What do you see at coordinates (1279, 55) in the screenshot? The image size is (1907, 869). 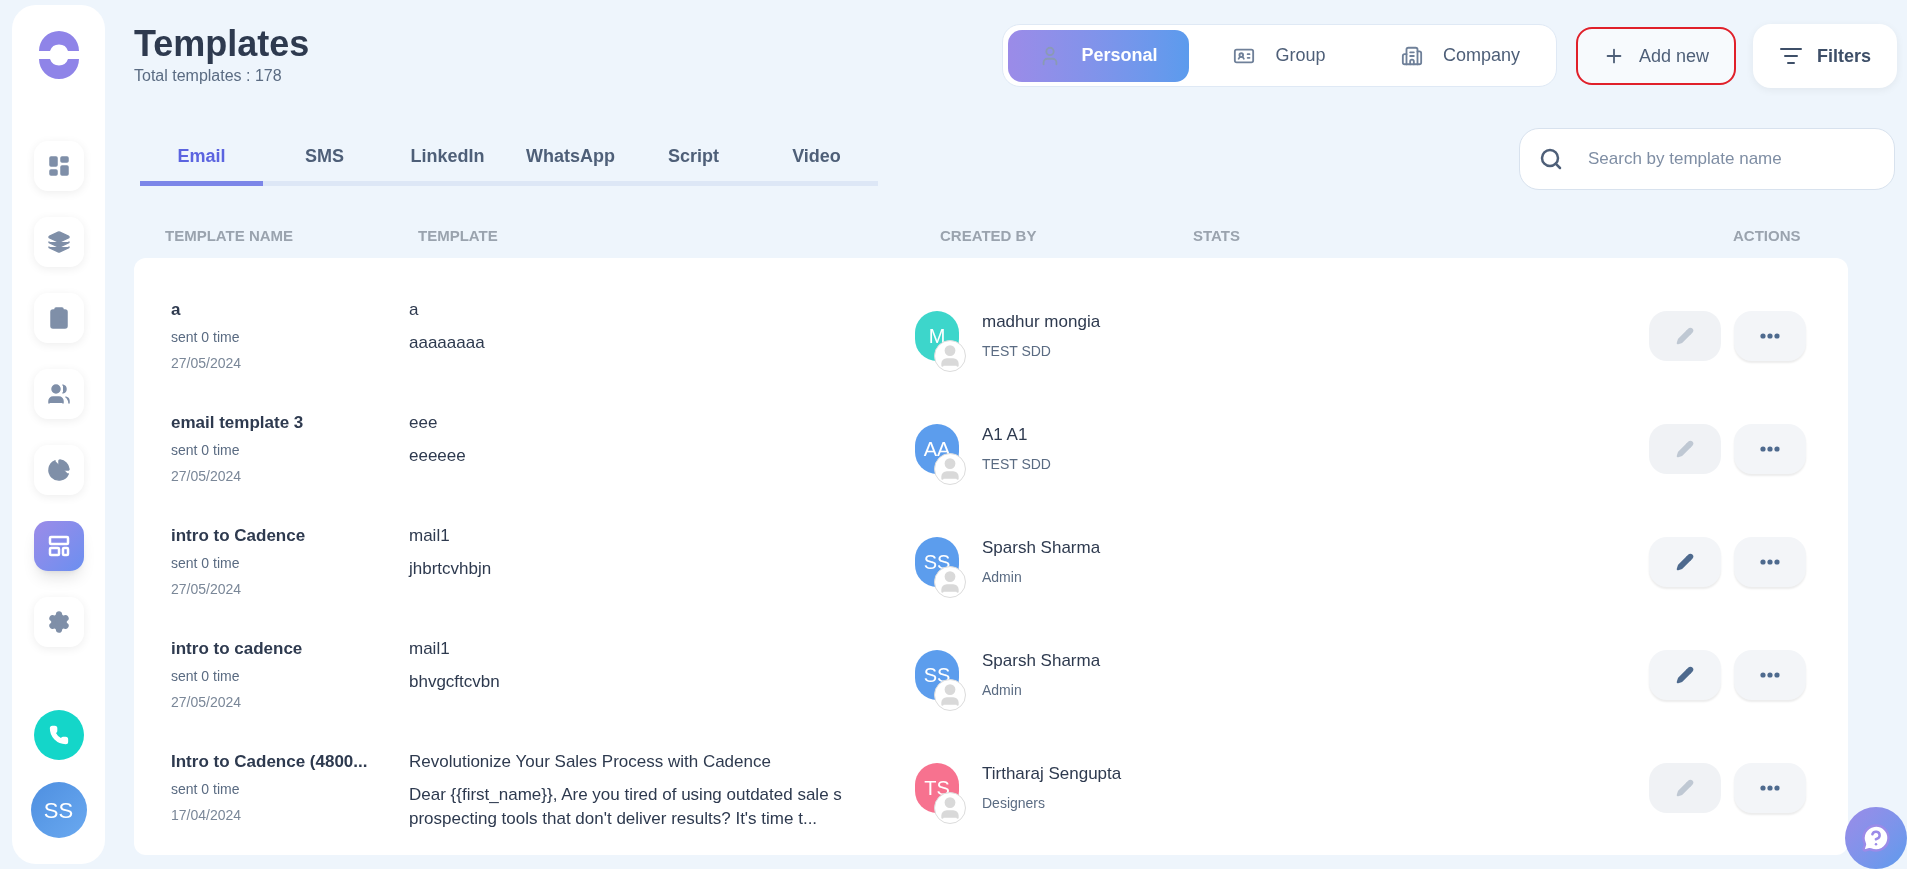 I see `scope-tab: Group` at bounding box center [1279, 55].